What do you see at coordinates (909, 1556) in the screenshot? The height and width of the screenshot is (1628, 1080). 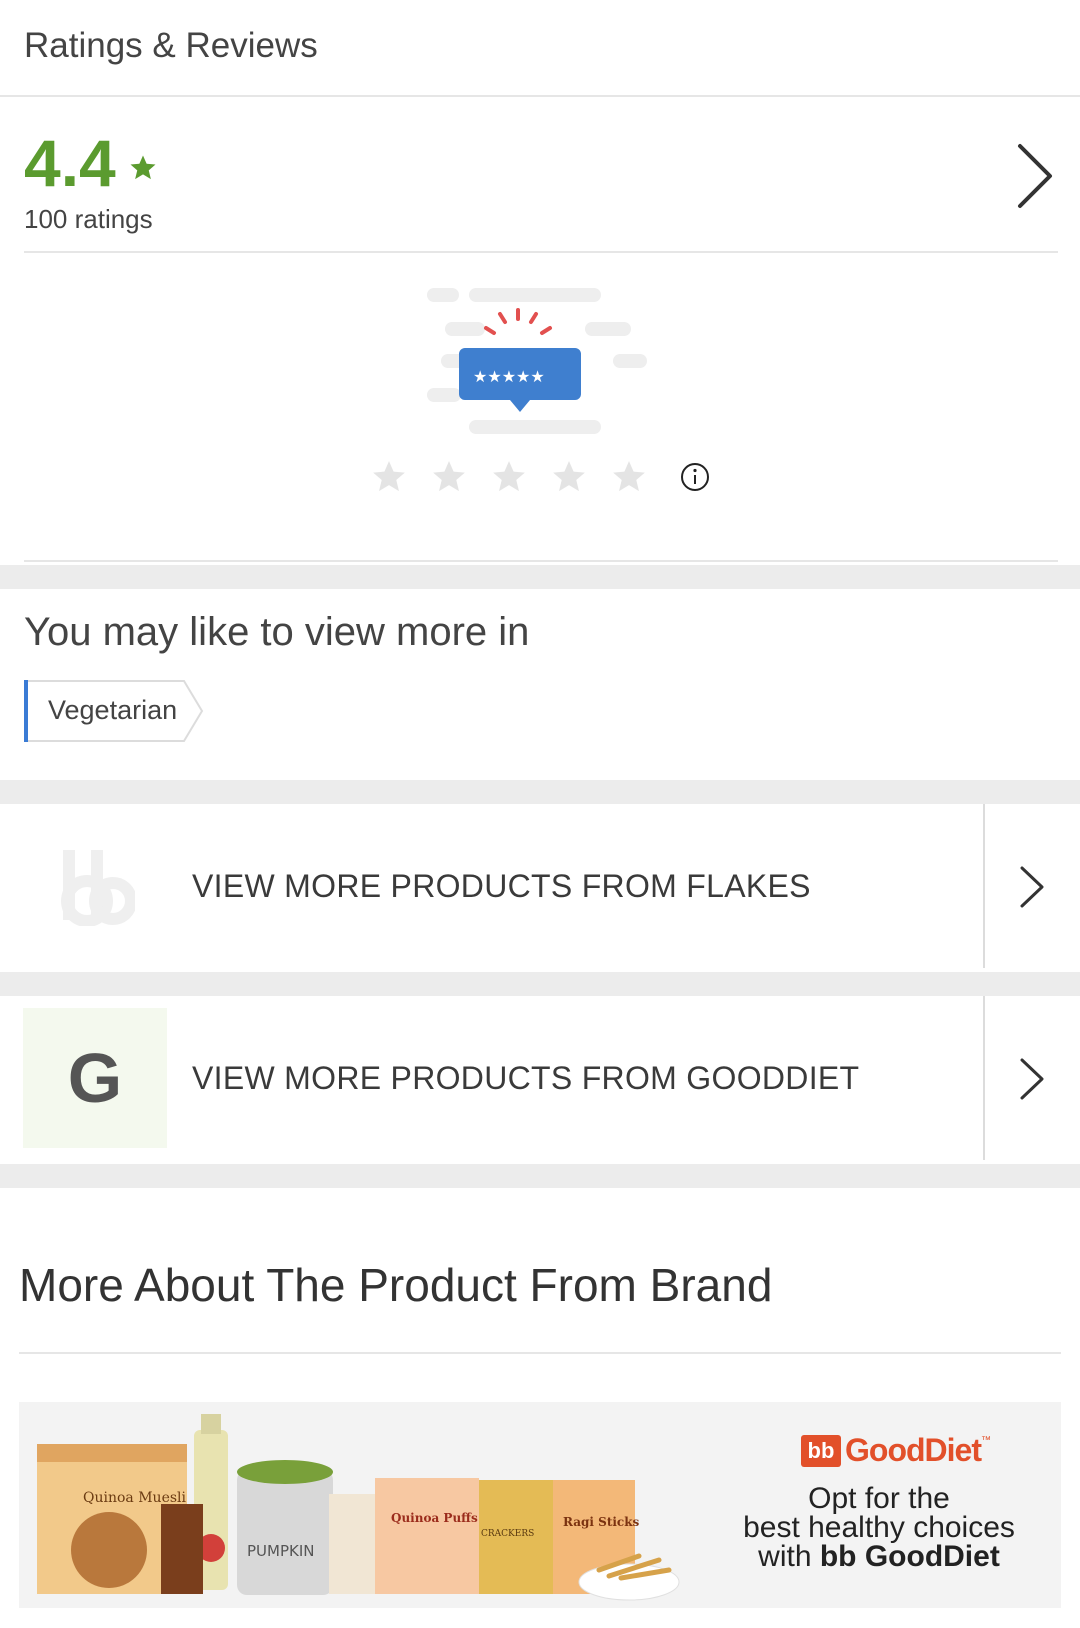 I see `tagline-line-3-bold: bb GoodDiet` at bounding box center [909, 1556].